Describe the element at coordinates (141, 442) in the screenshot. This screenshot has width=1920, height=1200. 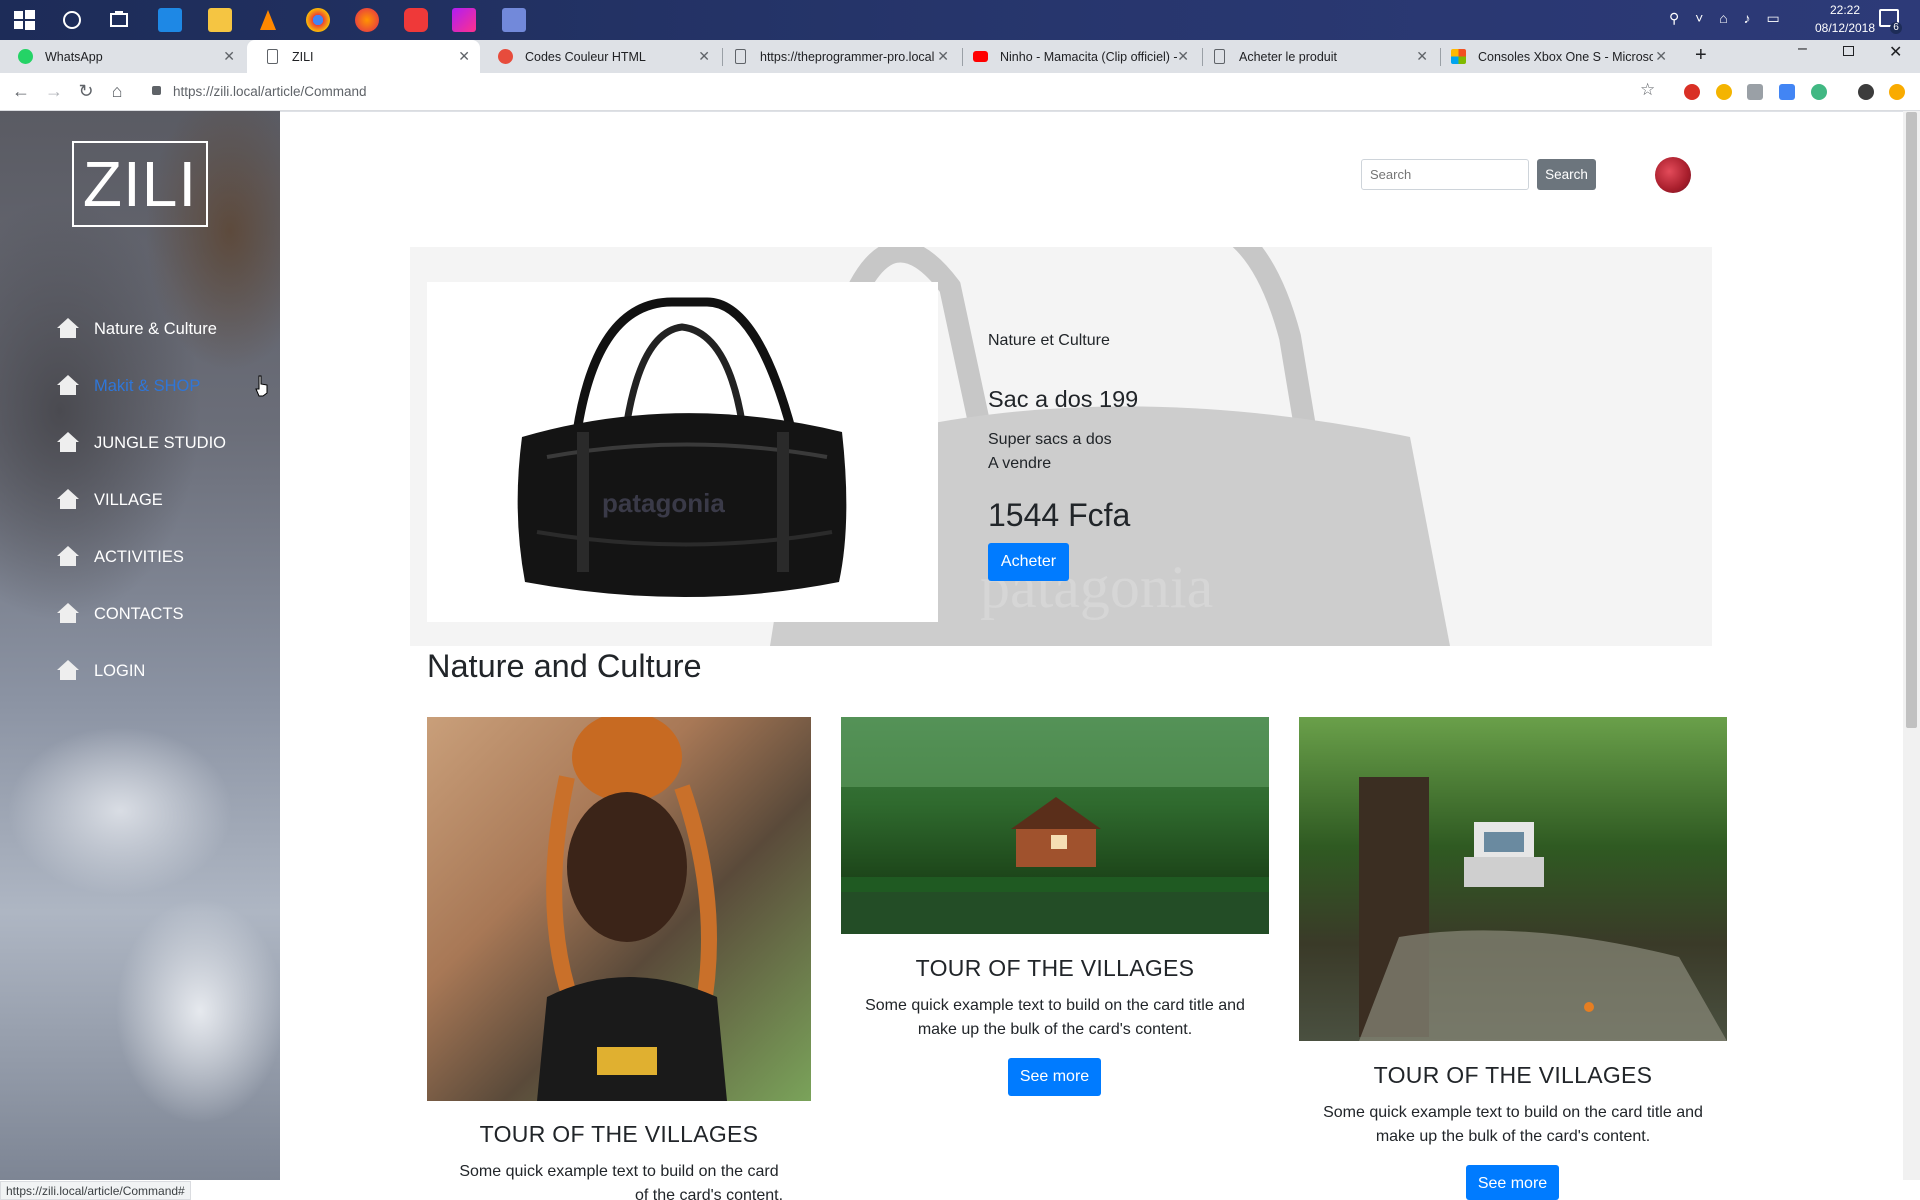
I see `sidebar-item-jungle-studio: JUNGLE STUDIO` at that location.